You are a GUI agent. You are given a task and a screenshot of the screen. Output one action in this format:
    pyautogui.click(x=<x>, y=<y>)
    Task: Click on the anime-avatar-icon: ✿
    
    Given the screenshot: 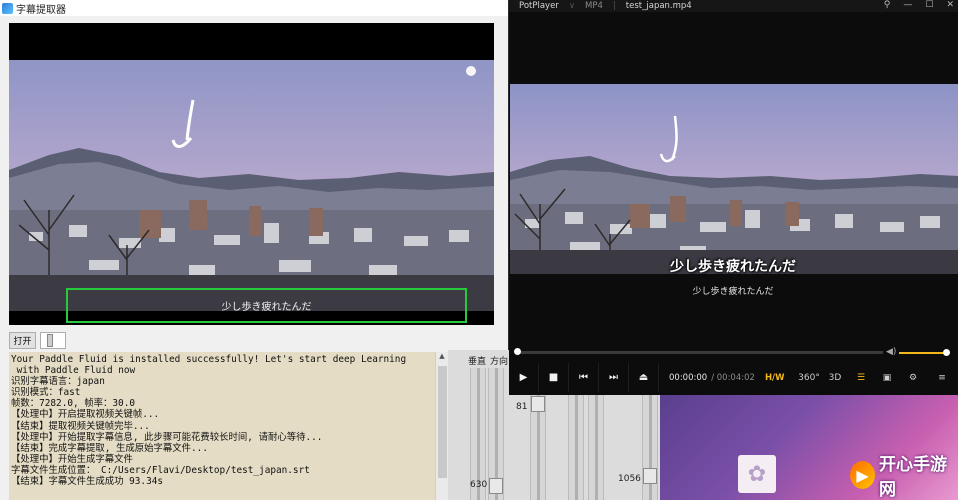 What is the action you would take?
    pyautogui.click(x=757, y=474)
    